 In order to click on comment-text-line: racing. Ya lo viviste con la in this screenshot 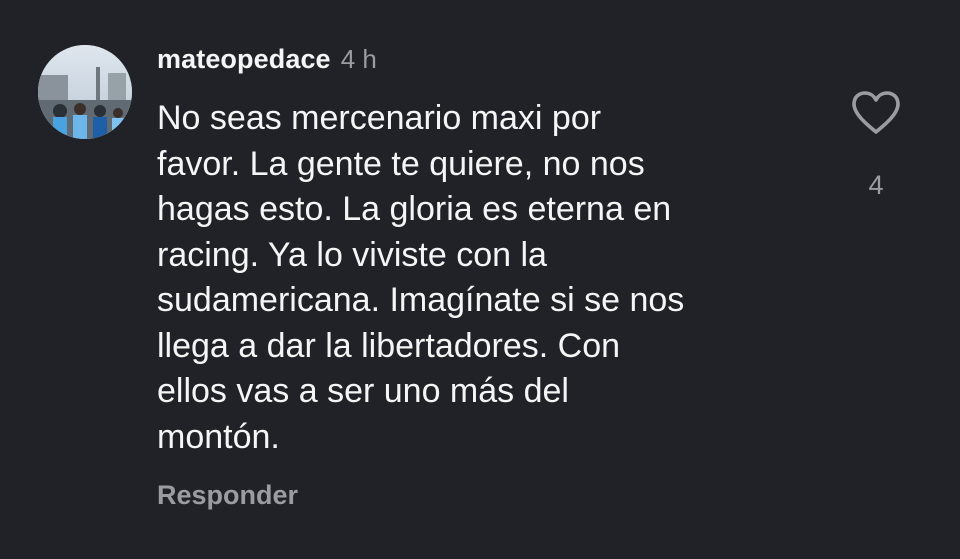, I will do `click(352, 254)`.